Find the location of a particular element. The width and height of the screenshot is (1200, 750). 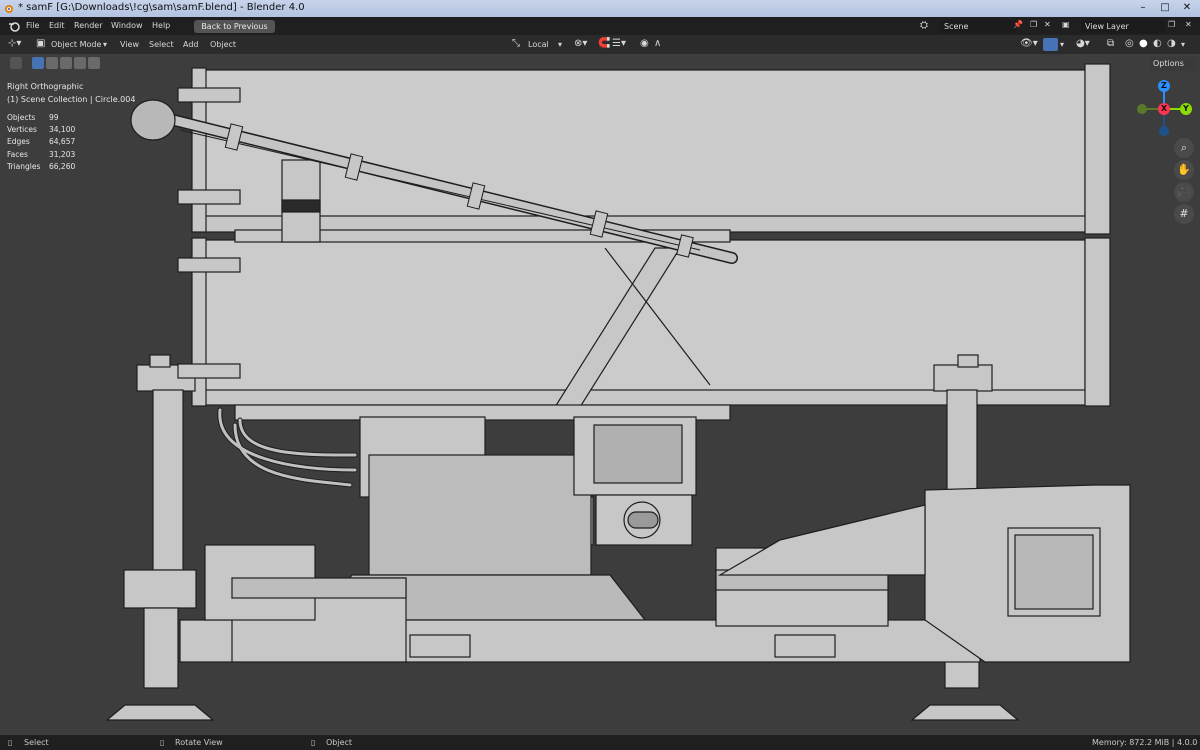

stat-value: 64,657 is located at coordinates (62, 142).